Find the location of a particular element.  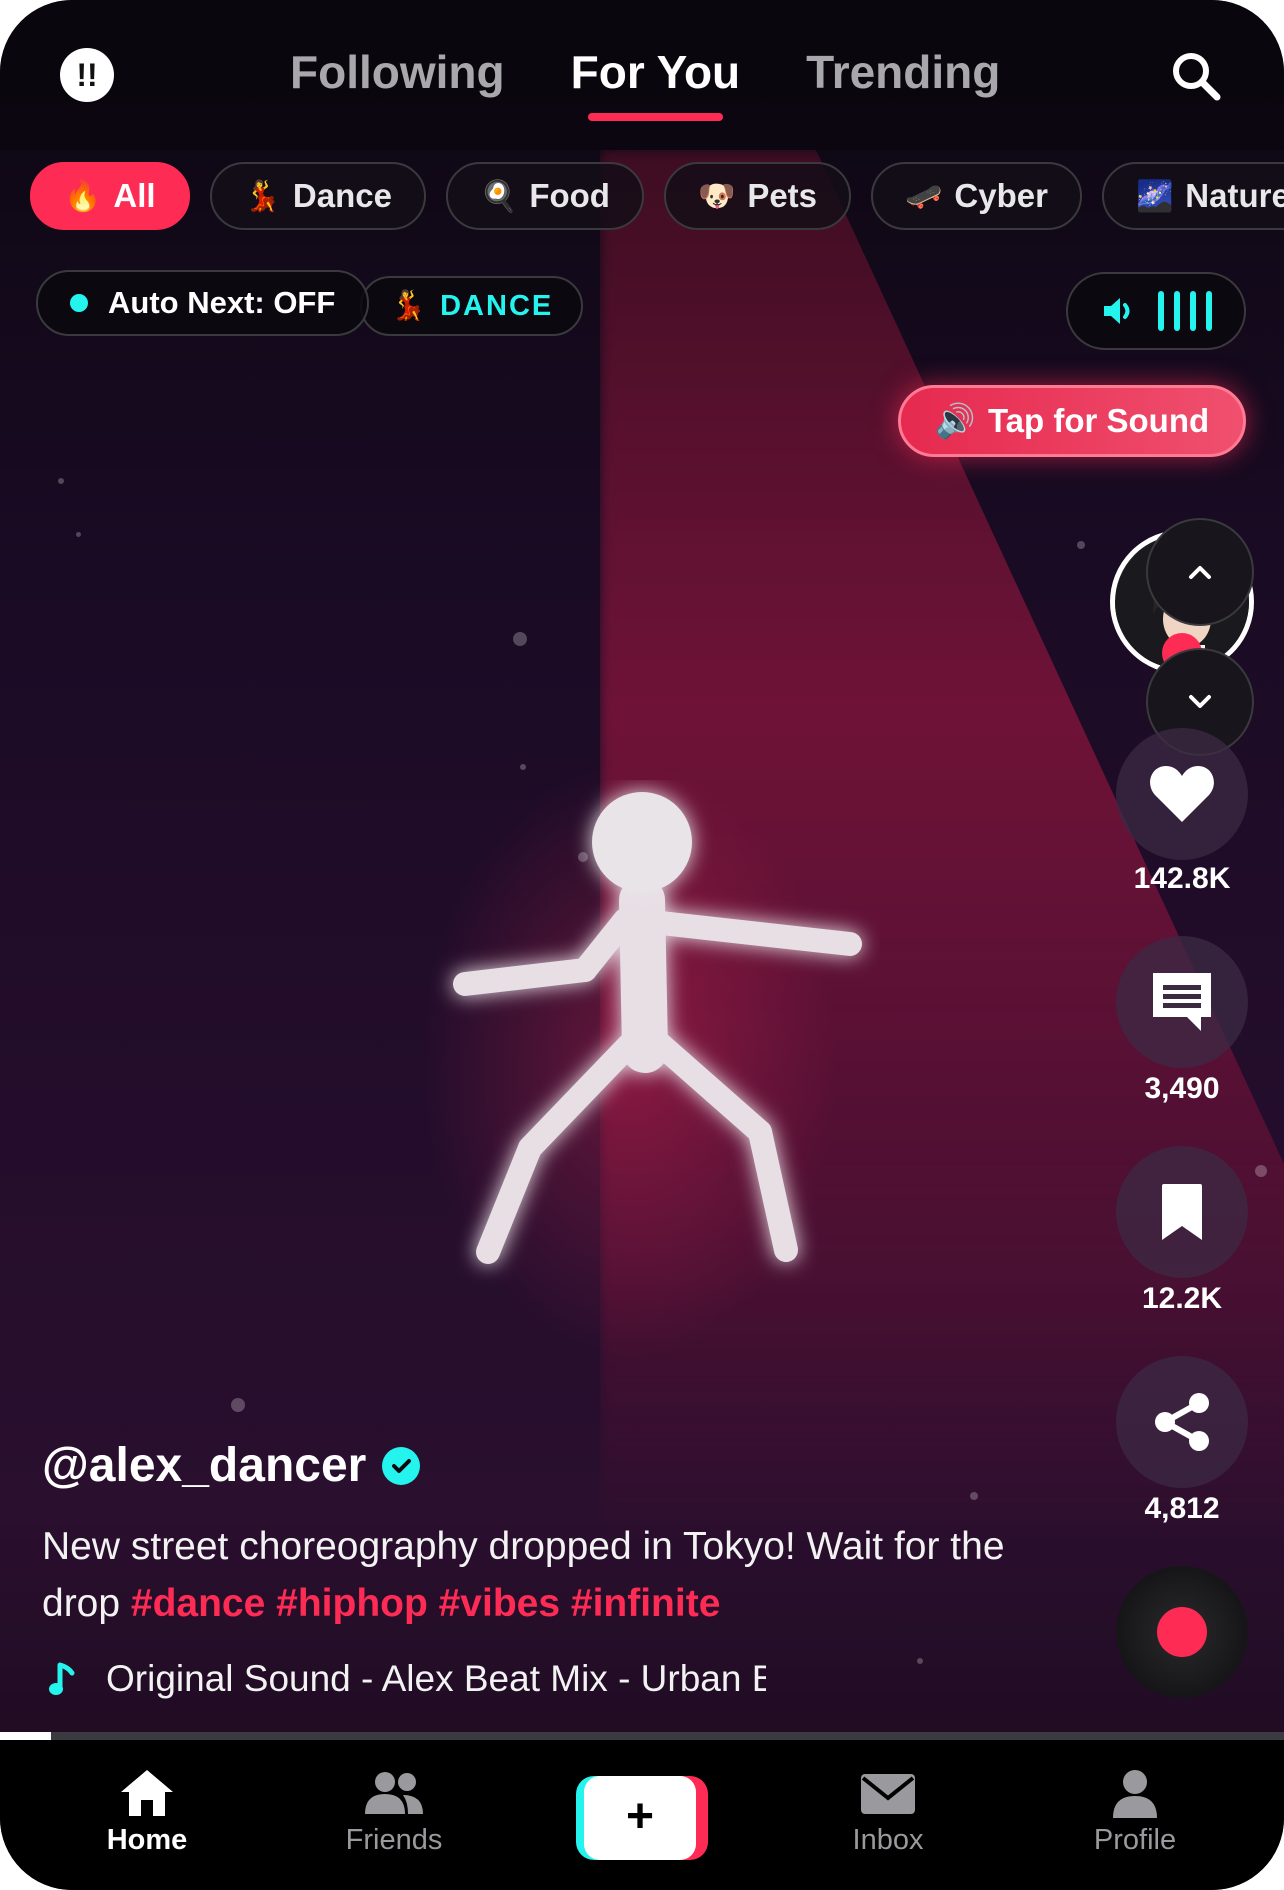

nav-profile: Profile is located at coordinates (1135, 1812).